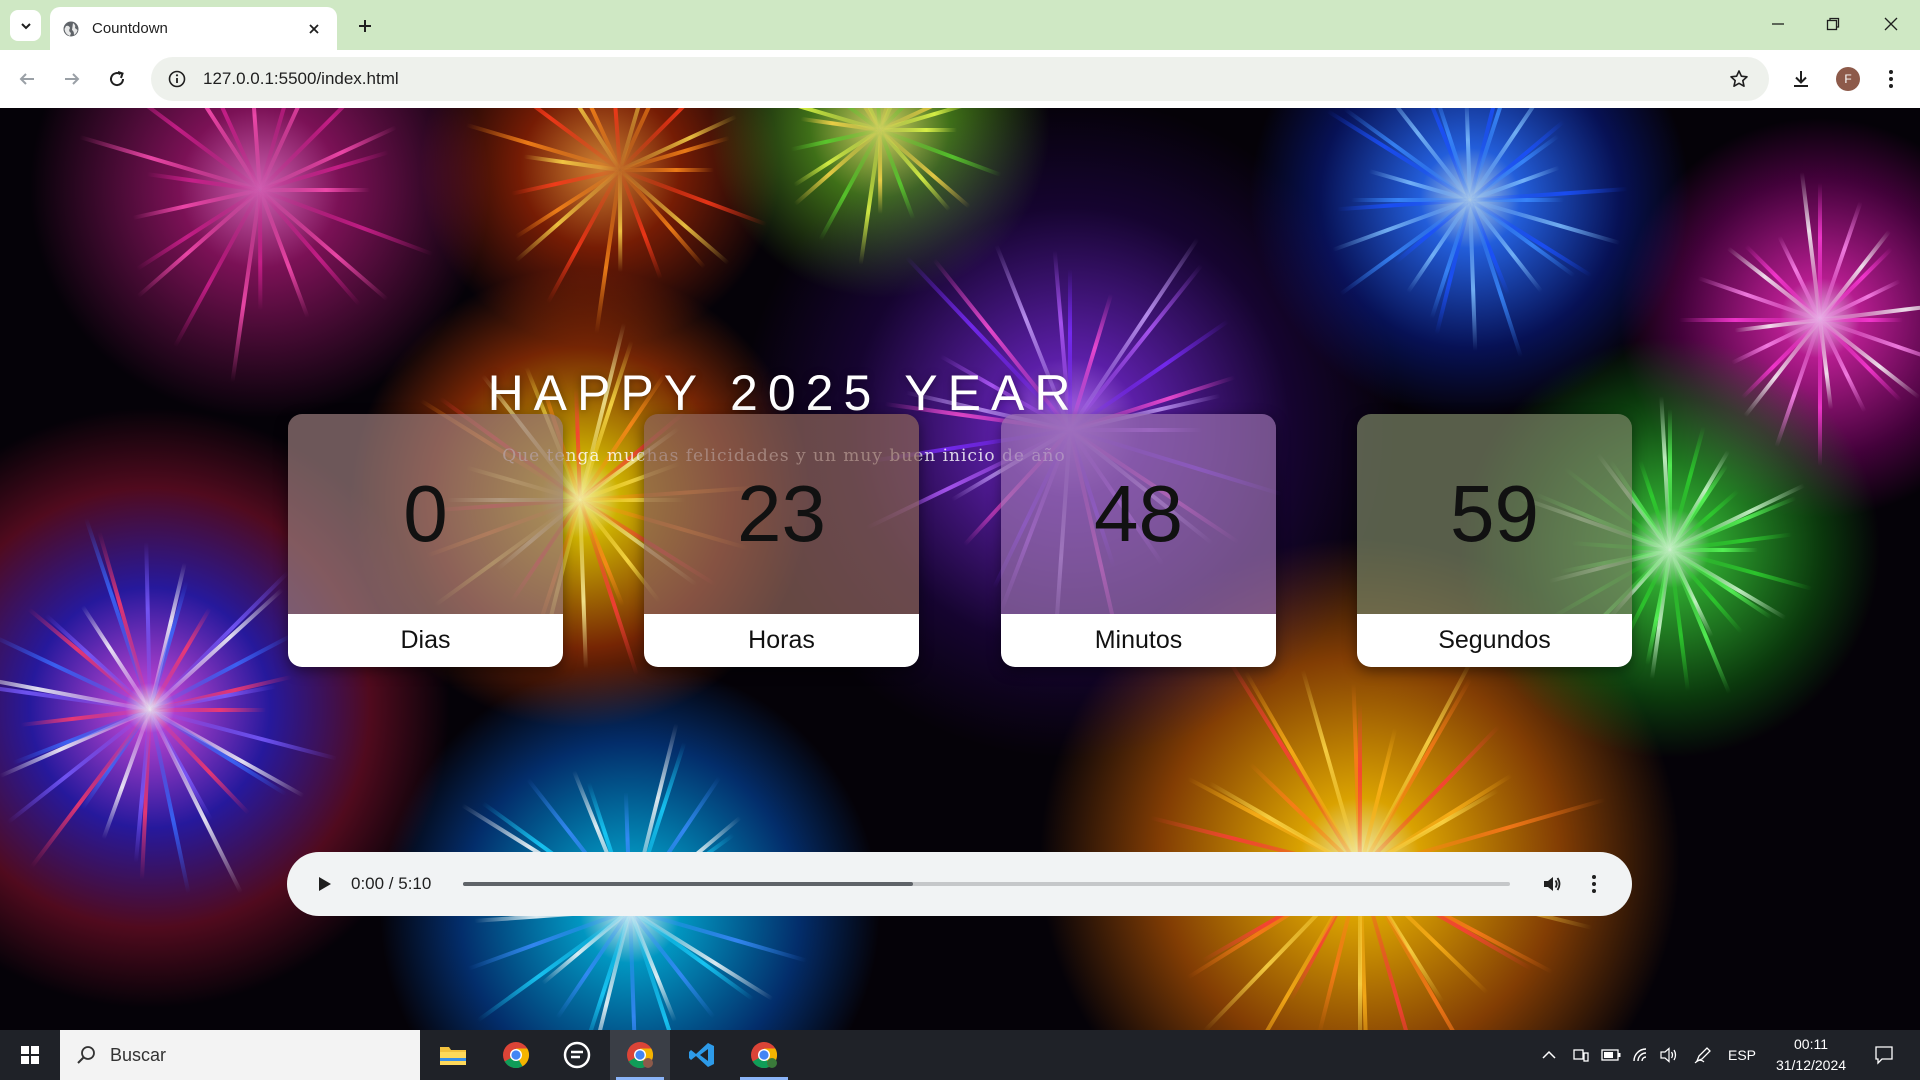 This screenshot has width=1920, height=1080. I want to click on notifications-button, so click(1884, 1055).